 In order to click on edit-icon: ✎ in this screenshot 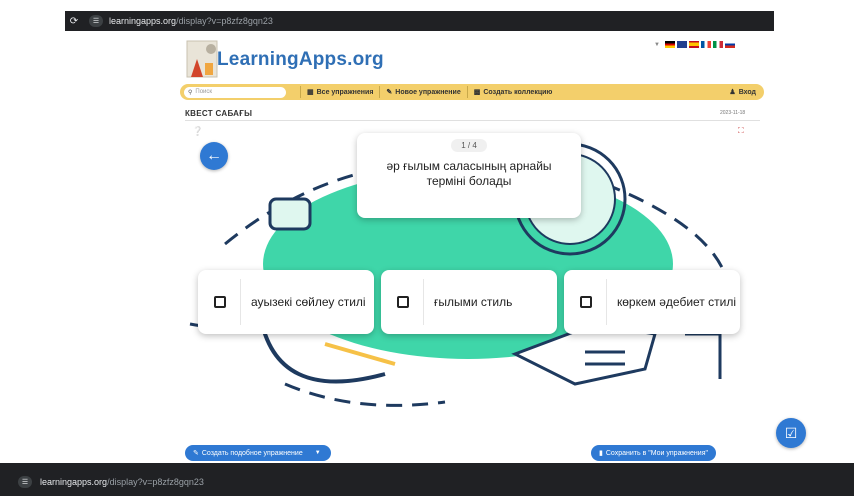, I will do `click(196, 453)`.